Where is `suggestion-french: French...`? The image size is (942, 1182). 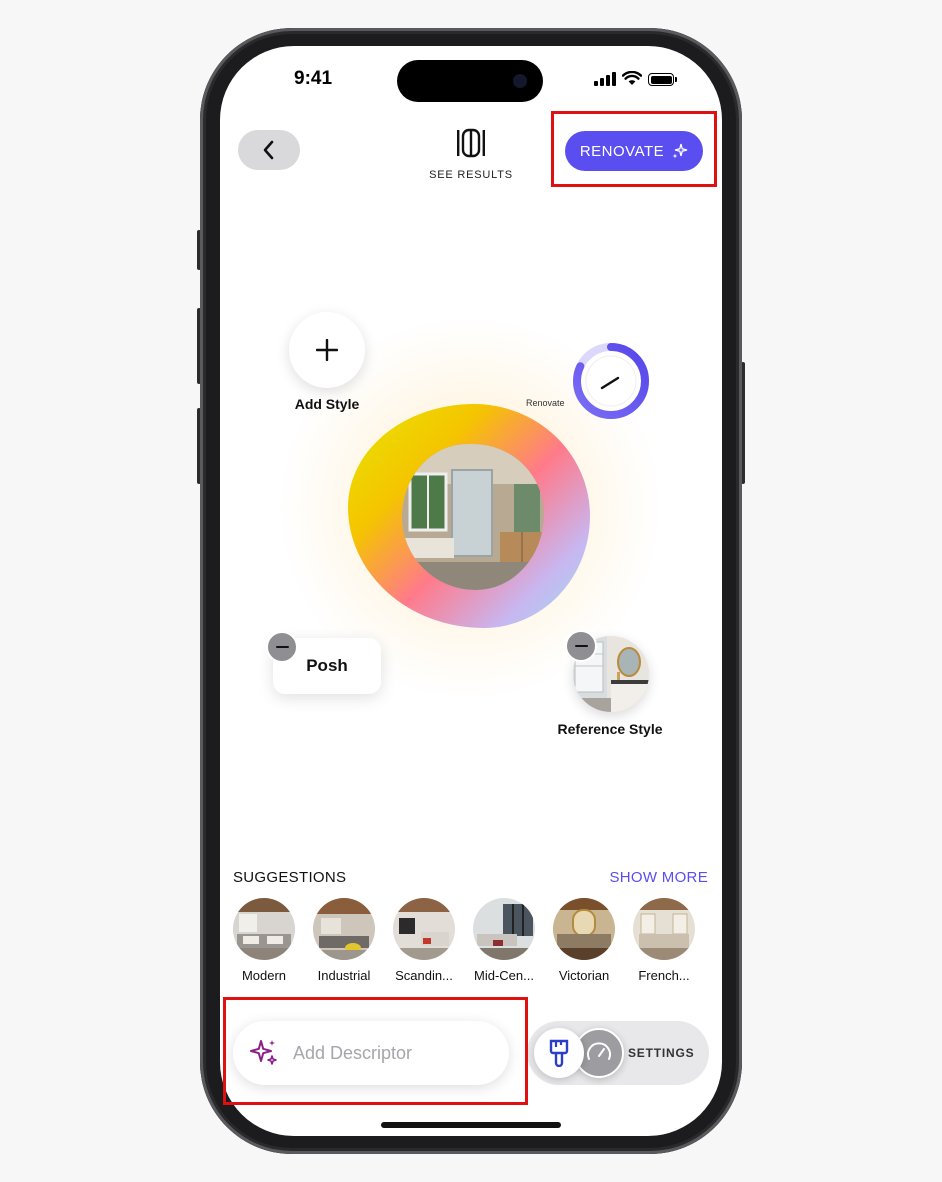
suggestion-french: French... is located at coordinates (664, 940).